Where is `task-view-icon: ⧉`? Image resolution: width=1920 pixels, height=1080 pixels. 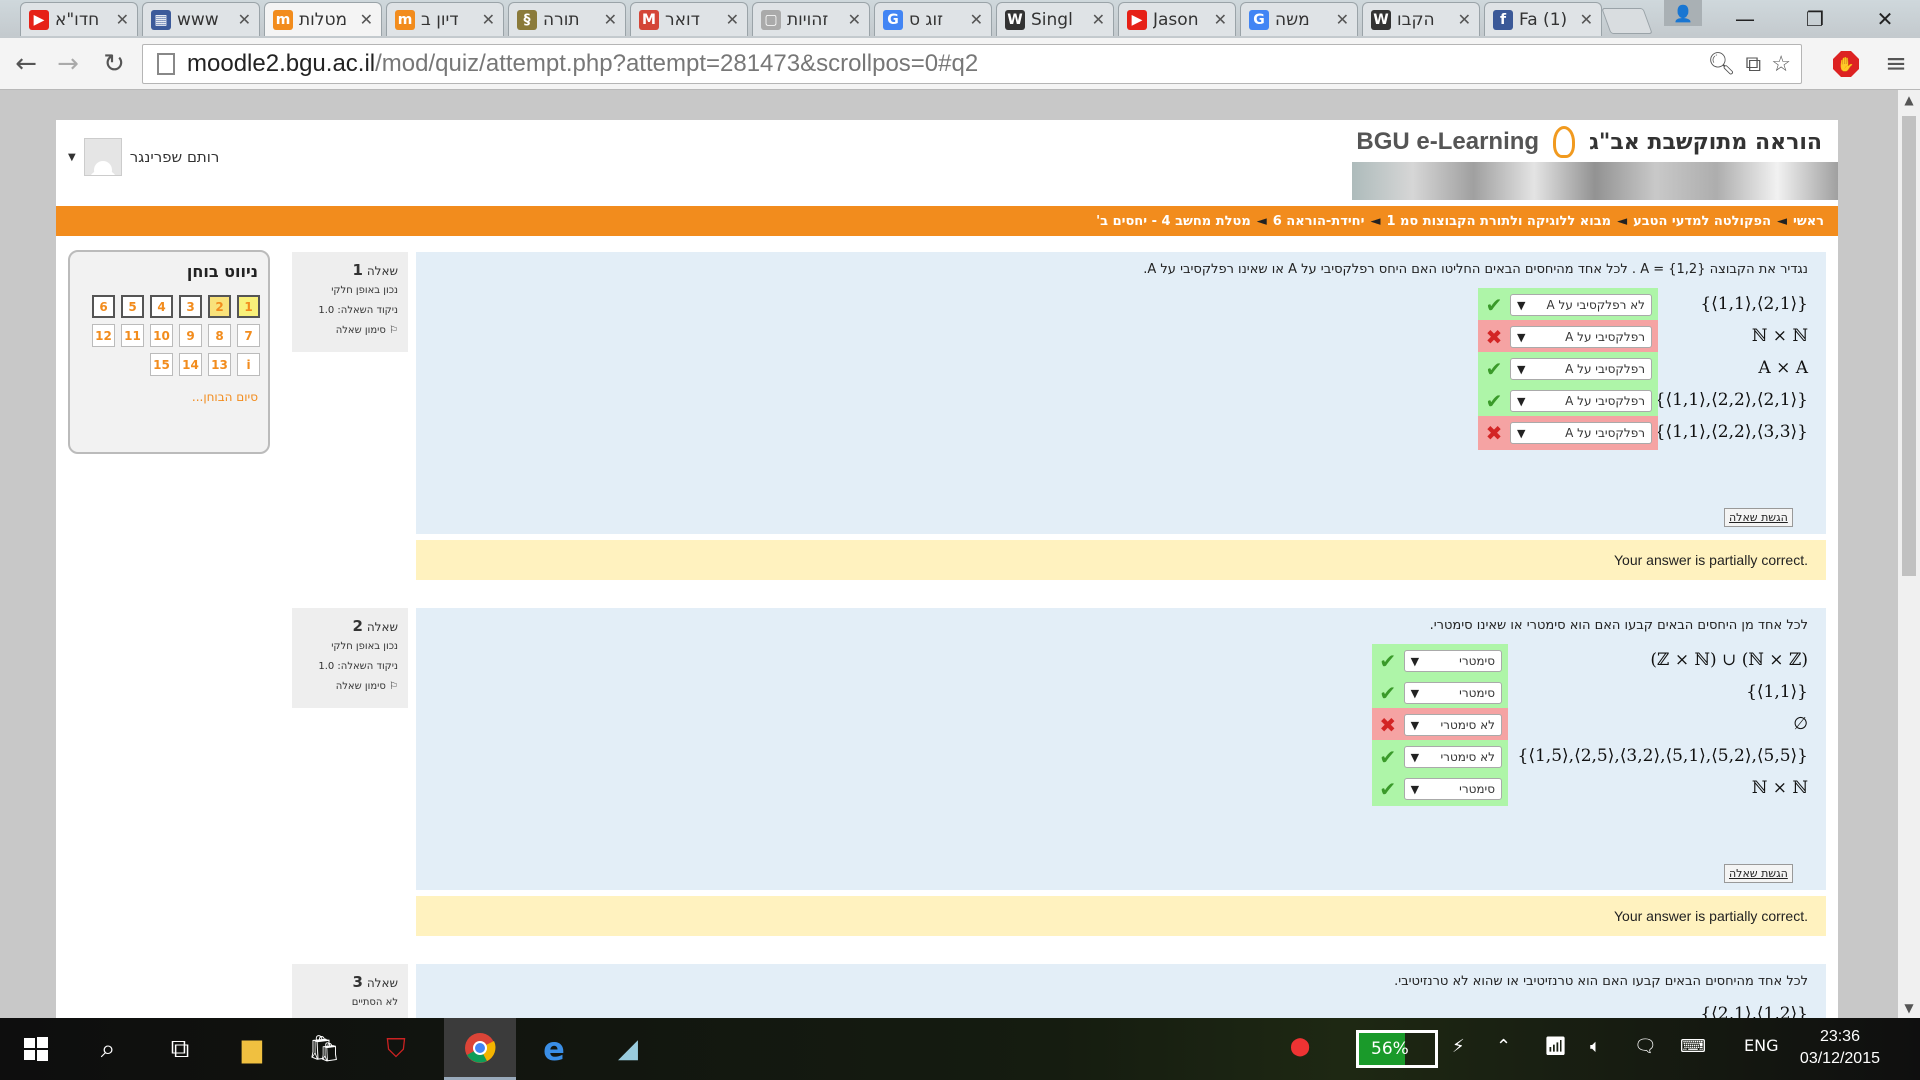
task-view-icon: ⧉ is located at coordinates (180, 1049).